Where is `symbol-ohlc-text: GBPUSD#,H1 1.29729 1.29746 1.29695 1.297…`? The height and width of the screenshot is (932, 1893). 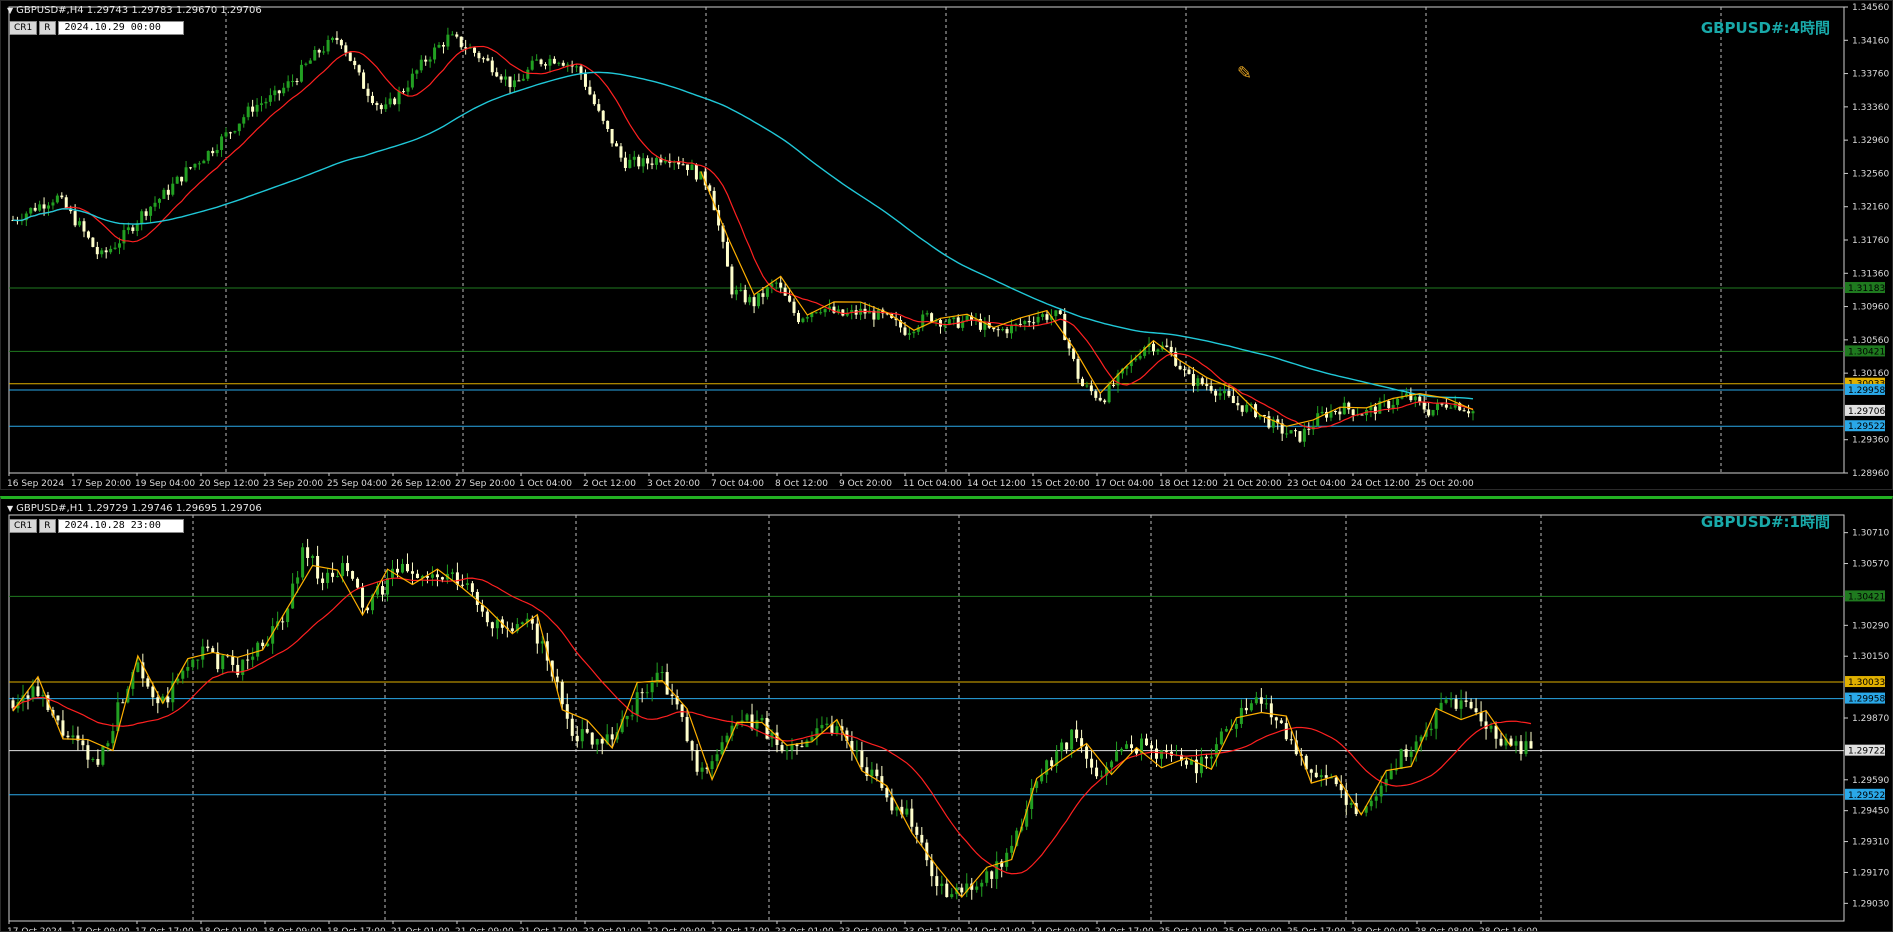 symbol-ohlc-text: GBPUSD#,H1 1.29729 1.29746 1.29695 1.297… is located at coordinates (139, 508).